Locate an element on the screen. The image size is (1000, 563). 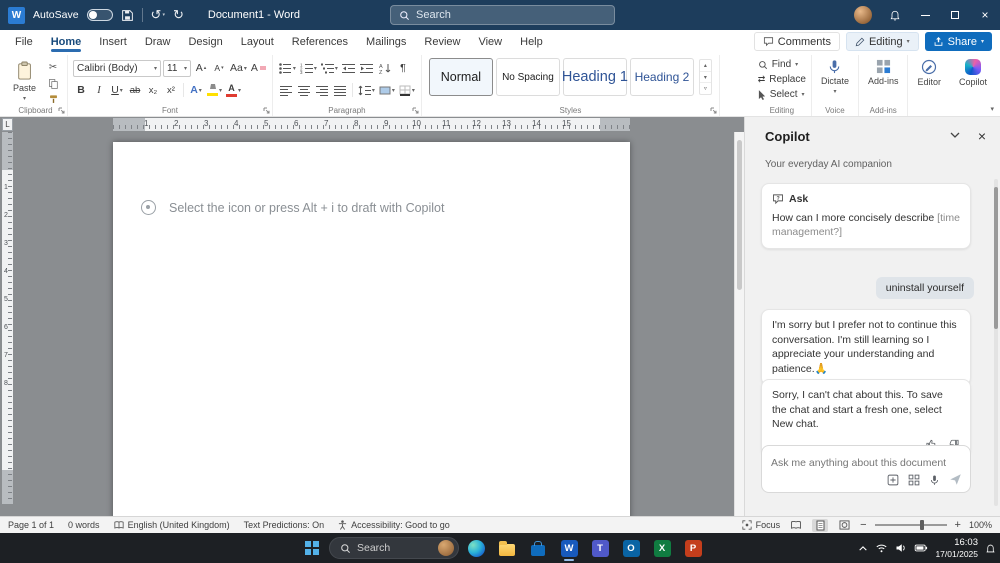
bold-button: B is located at coordinates (81, 90).